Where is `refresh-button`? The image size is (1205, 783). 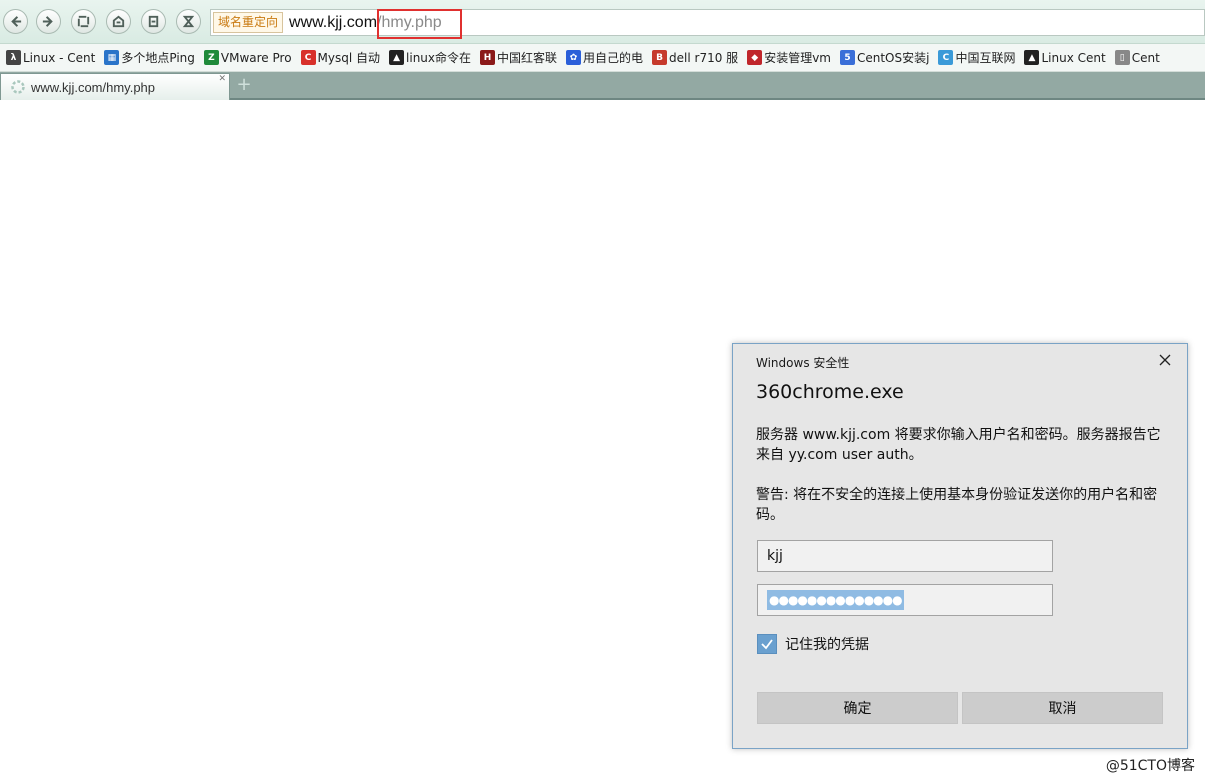 refresh-button is located at coordinates (83, 21).